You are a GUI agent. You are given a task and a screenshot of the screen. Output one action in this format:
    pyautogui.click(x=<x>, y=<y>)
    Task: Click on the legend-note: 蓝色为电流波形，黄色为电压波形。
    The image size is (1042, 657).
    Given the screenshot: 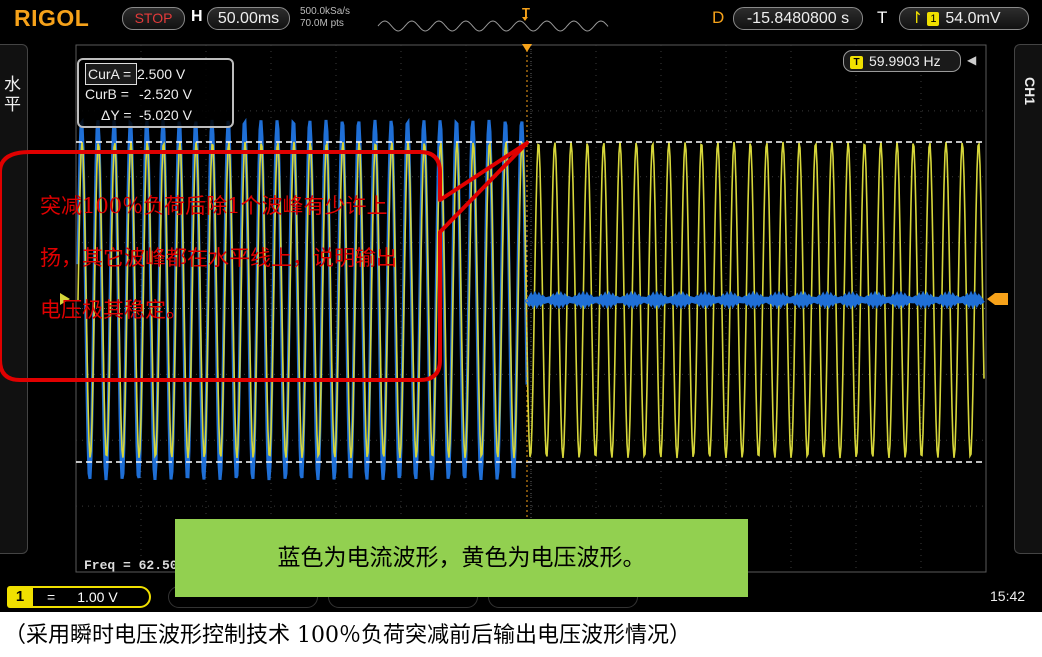 What is the action you would take?
    pyautogui.click(x=461, y=558)
    